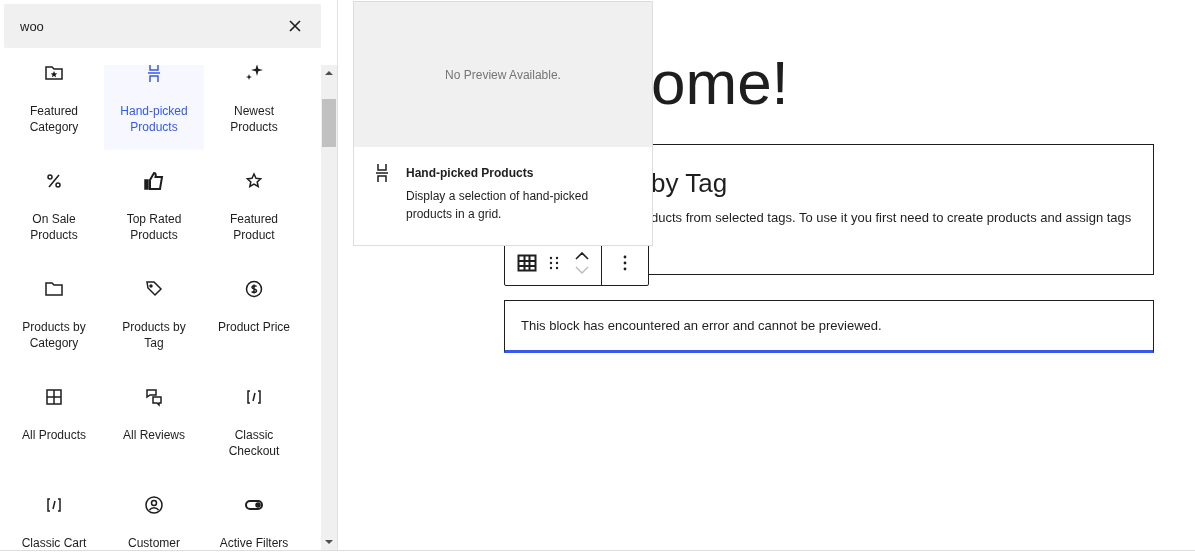 The image size is (1195, 555). Describe the element at coordinates (690, 183) in the screenshot. I see `block-heading: by Tag` at that location.